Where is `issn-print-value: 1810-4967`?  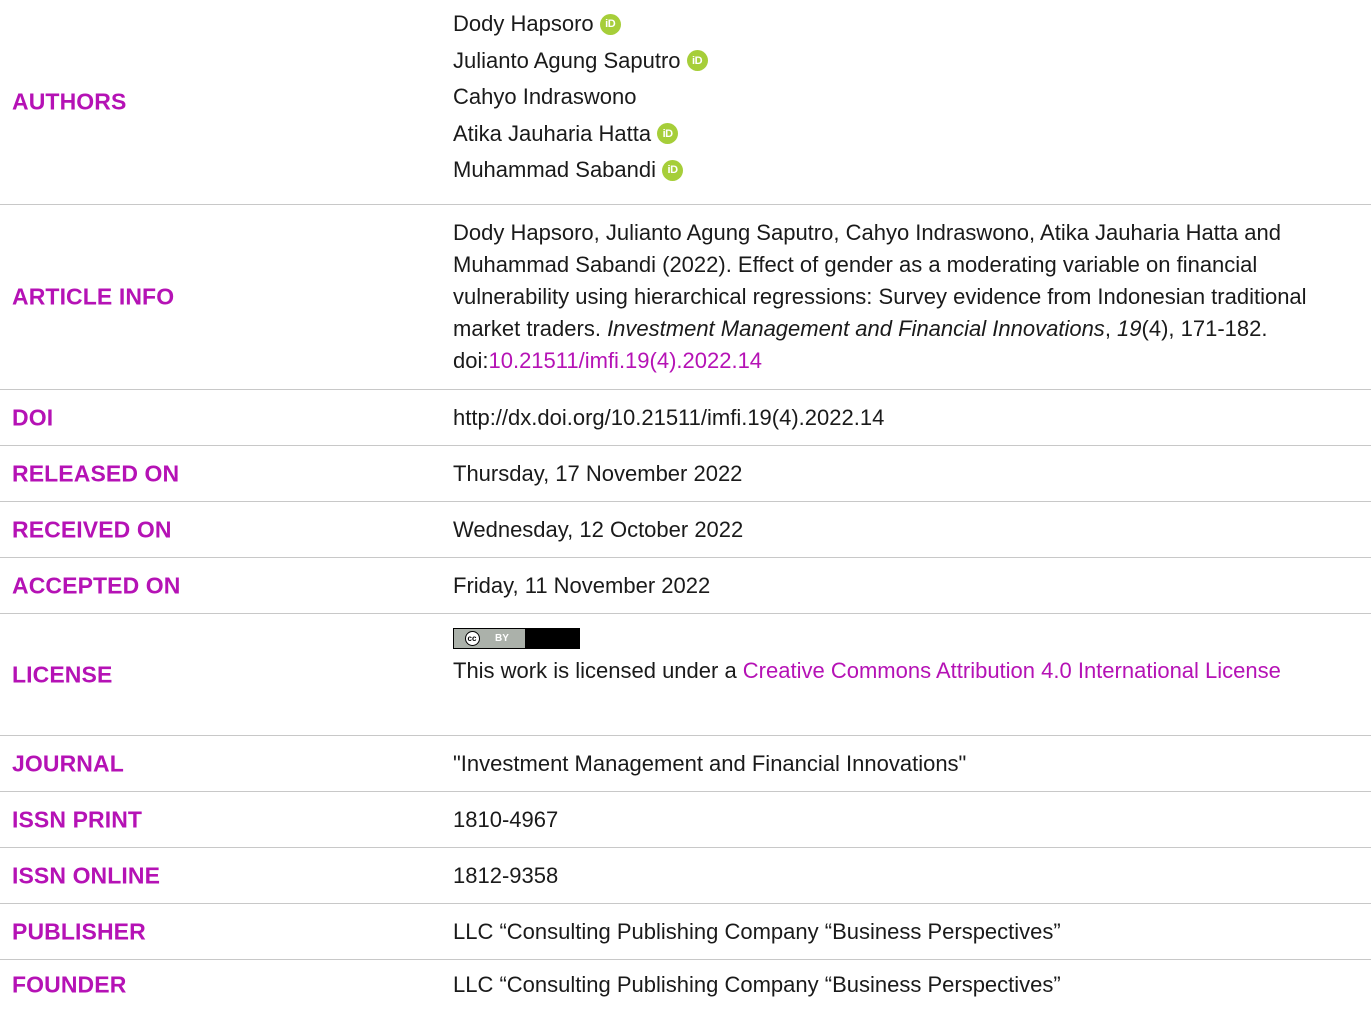 issn-print-value: 1810-4967 is located at coordinates (506, 819).